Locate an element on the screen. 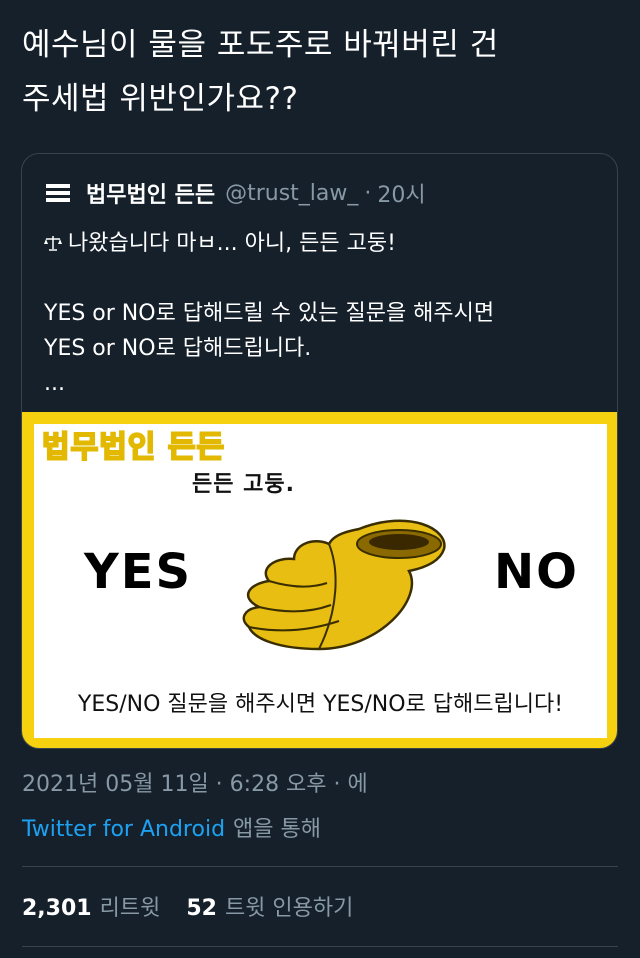 Image resolution: width=640 pixels, height=958 pixels. tweet-timestamp: 2021년 05월 11일 · 6:28 오후 · 에 is located at coordinates (195, 782).